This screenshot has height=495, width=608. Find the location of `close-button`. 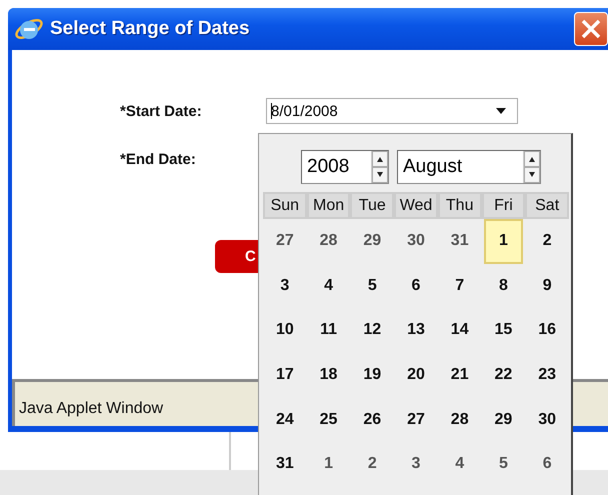

close-button is located at coordinates (591, 29).